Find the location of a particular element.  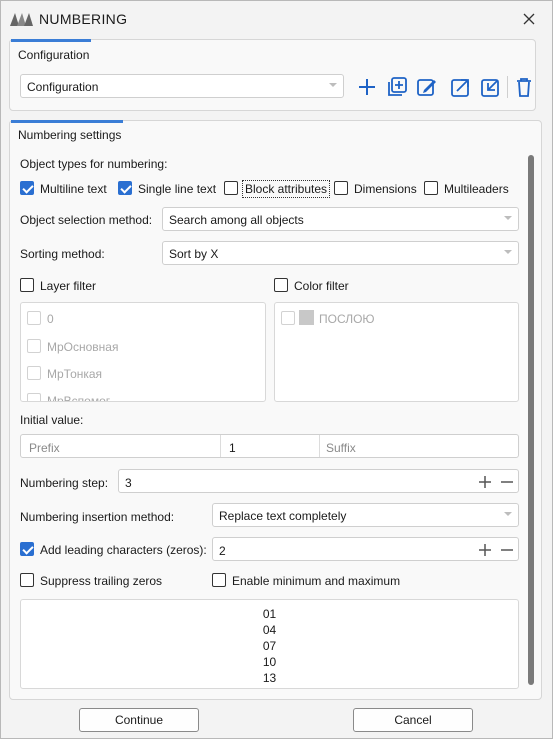

delete-icon is located at coordinates (524, 87).